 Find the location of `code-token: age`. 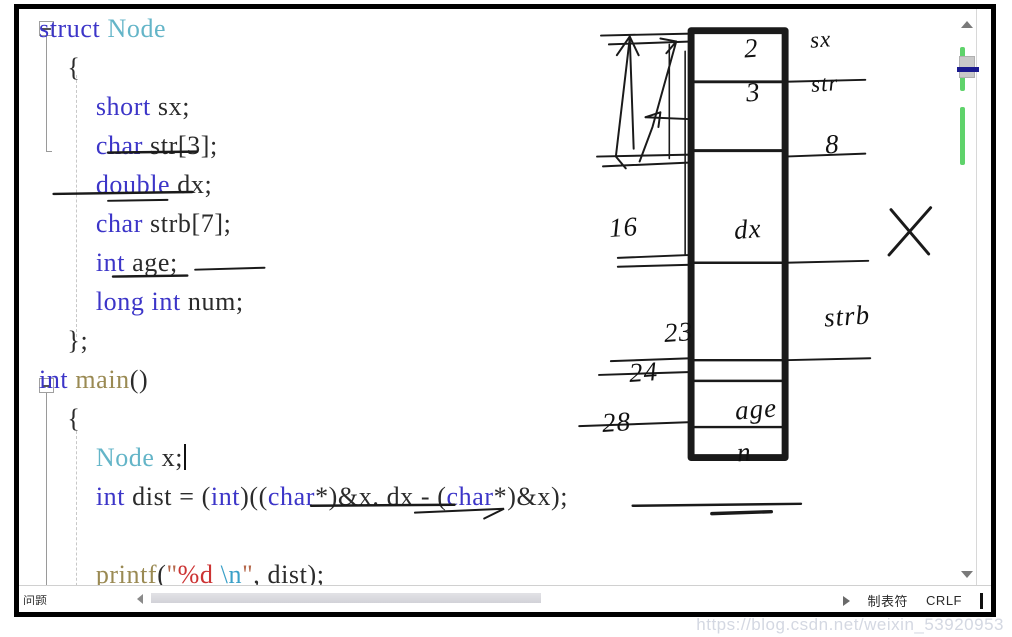

code-token: age is located at coordinates (148, 262).